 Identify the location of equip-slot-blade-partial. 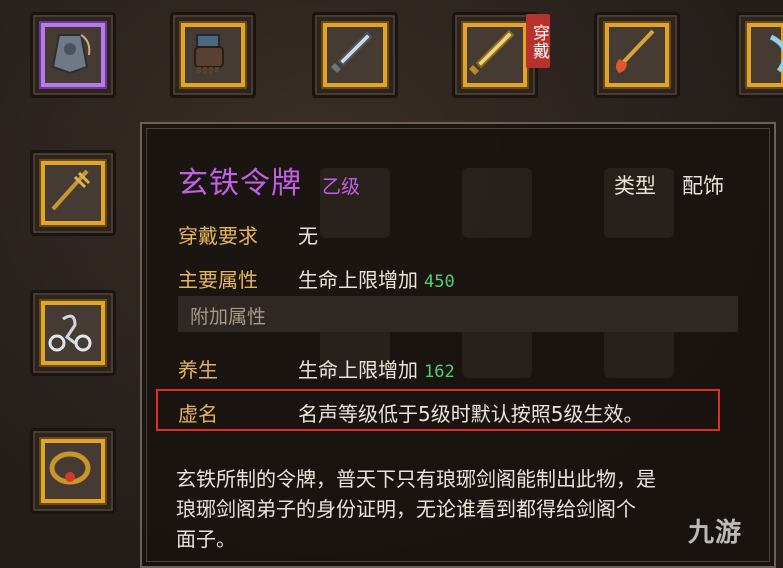
(759, 55).